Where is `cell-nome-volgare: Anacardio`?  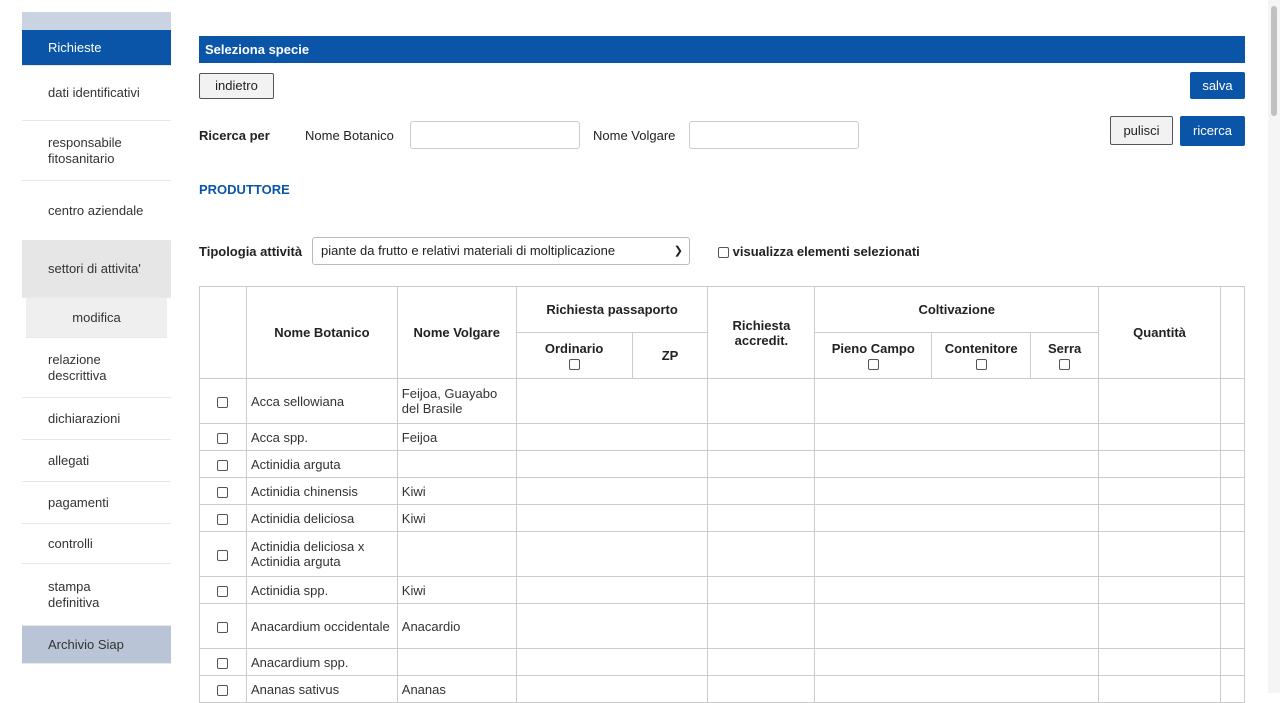 cell-nome-volgare: Anacardio is located at coordinates (456, 626).